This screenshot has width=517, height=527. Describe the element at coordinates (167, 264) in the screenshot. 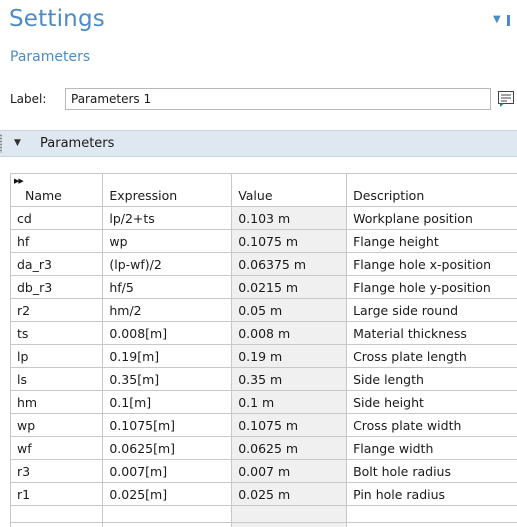

I see `cell-expression: (lp-wf)/2` at that location.